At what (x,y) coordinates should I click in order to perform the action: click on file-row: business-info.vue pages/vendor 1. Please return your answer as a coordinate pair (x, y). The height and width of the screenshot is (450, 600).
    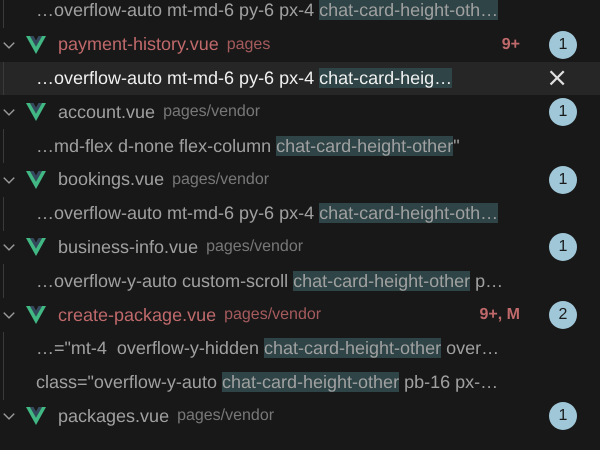
    Looking at the image, I should click on (300, 247).